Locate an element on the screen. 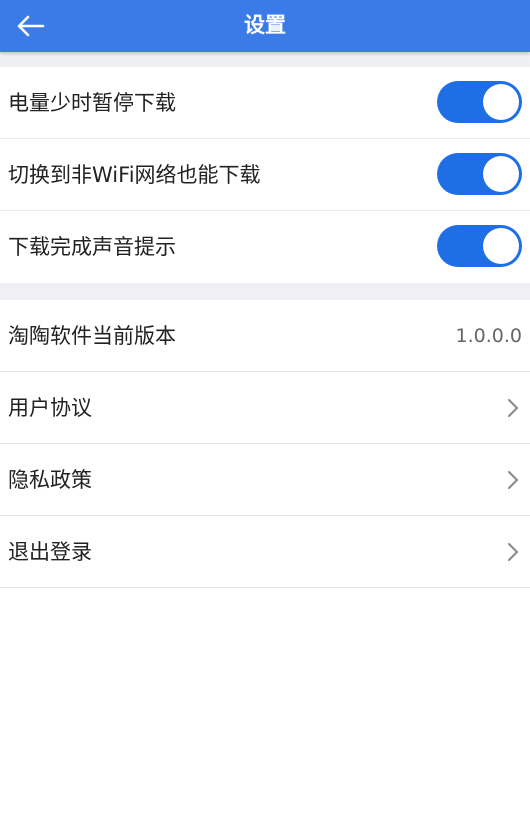 This screenshot has width=530, height=822. top-app-bar: 设置 is located at coordinates (265, 26).